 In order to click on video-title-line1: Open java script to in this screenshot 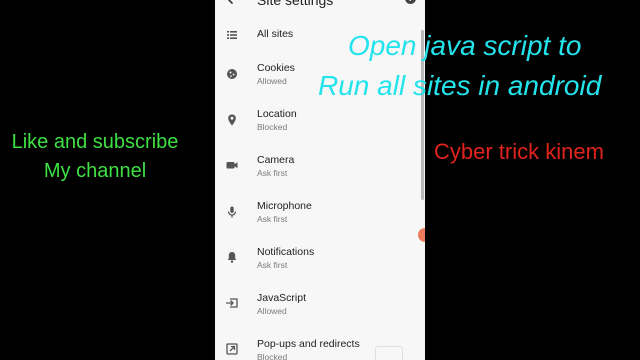, I will do `click(465, 45)`.